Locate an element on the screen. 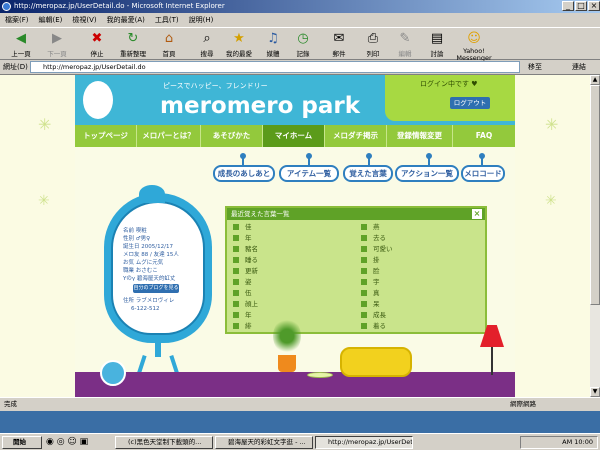 This screenshot has height=450, width=600. media-icon: ♫ is located at coordinates (273, 38).